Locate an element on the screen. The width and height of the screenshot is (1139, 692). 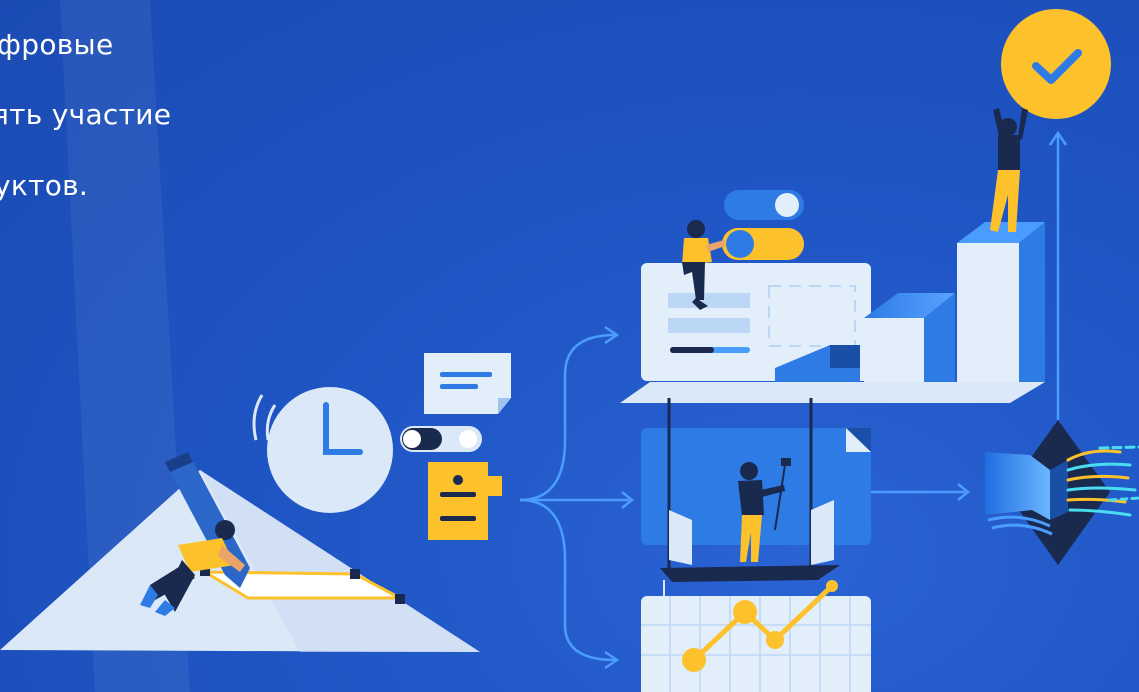
note-card is located at coordinates (467, 383).